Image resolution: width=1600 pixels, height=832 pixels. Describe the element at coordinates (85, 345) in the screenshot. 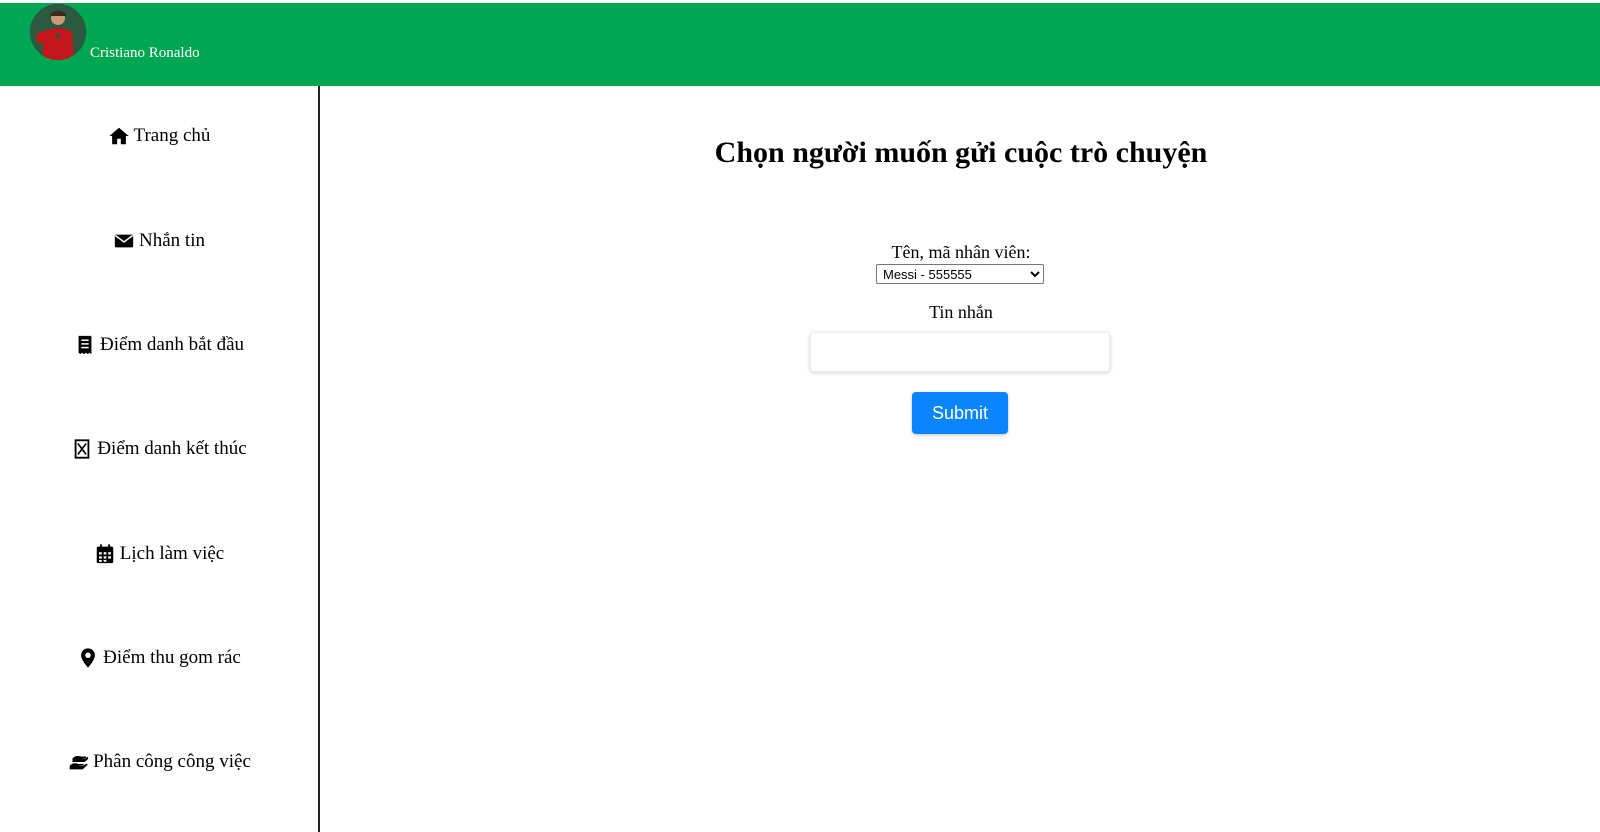

I see `receipt-icon` at that location.